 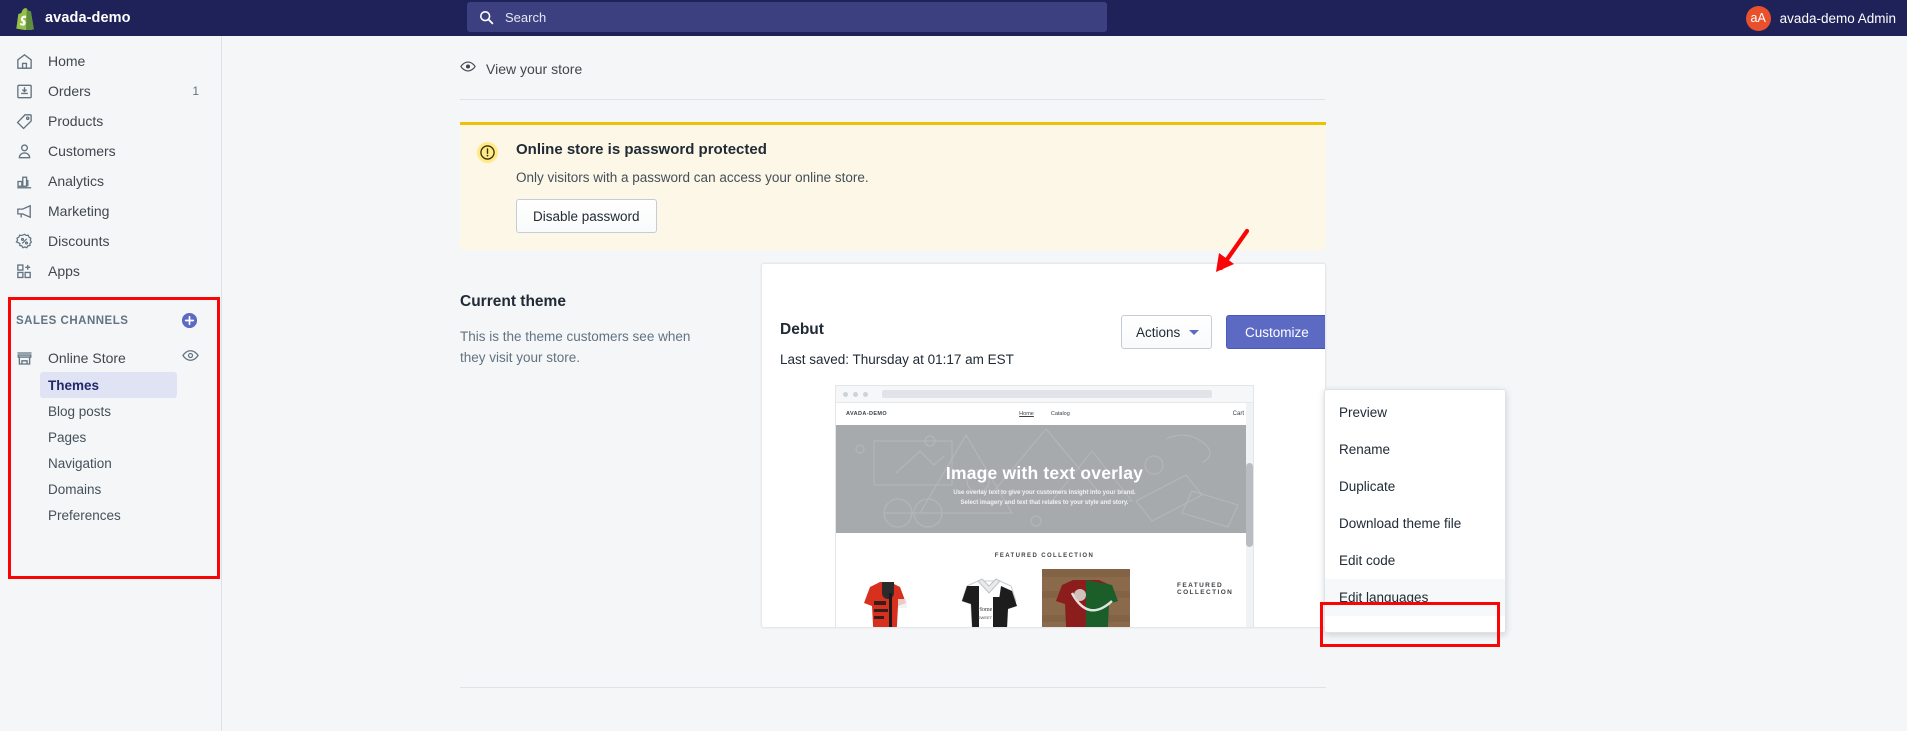 What do you see at coordinates (80, 463) in the screenshot?
I see `sidebar-sub-label: Navigation` at bounding box center [80, 463].